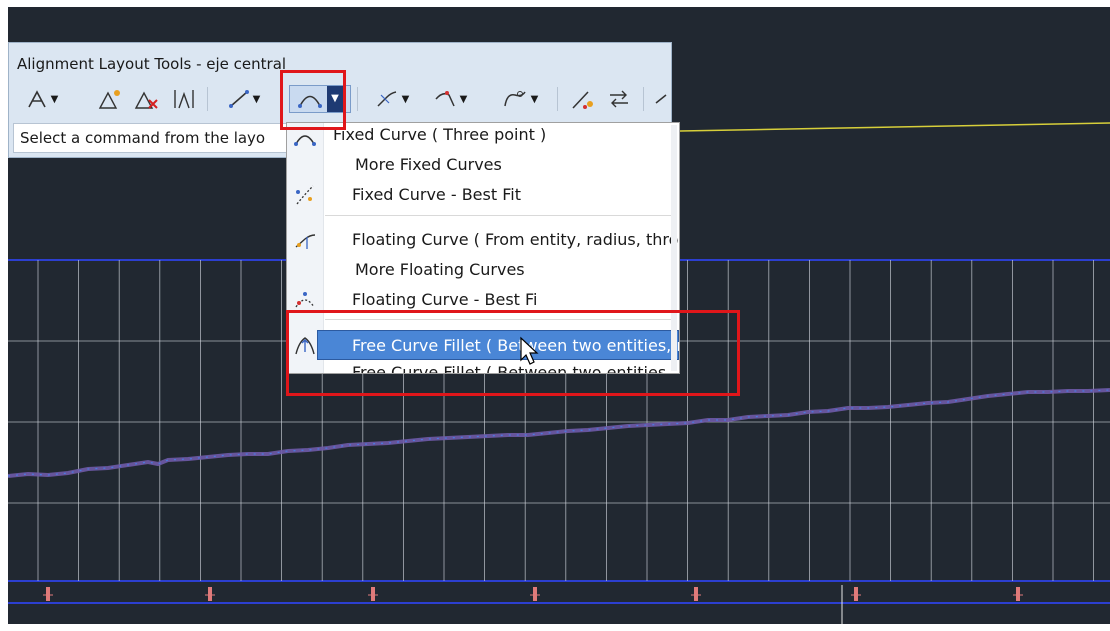 The width and height of the screenshot is (1110, 631). Describe the element at coordinates (501, 215) in the screenshot. I see `menu-separator` at that location.